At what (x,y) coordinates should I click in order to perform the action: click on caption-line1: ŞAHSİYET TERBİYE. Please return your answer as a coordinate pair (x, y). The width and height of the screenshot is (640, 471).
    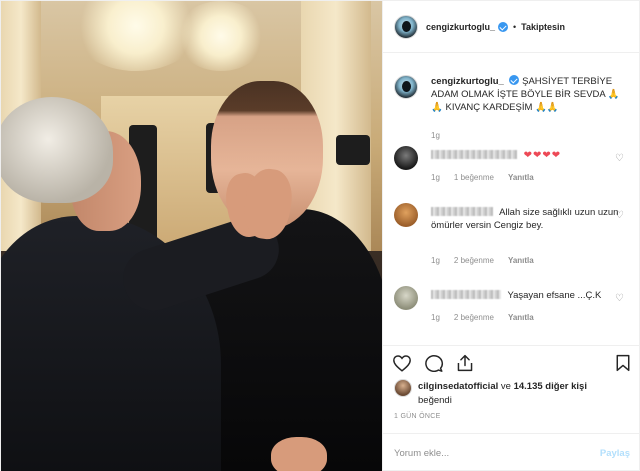
    Looking at the image, I should click on (567, 81).